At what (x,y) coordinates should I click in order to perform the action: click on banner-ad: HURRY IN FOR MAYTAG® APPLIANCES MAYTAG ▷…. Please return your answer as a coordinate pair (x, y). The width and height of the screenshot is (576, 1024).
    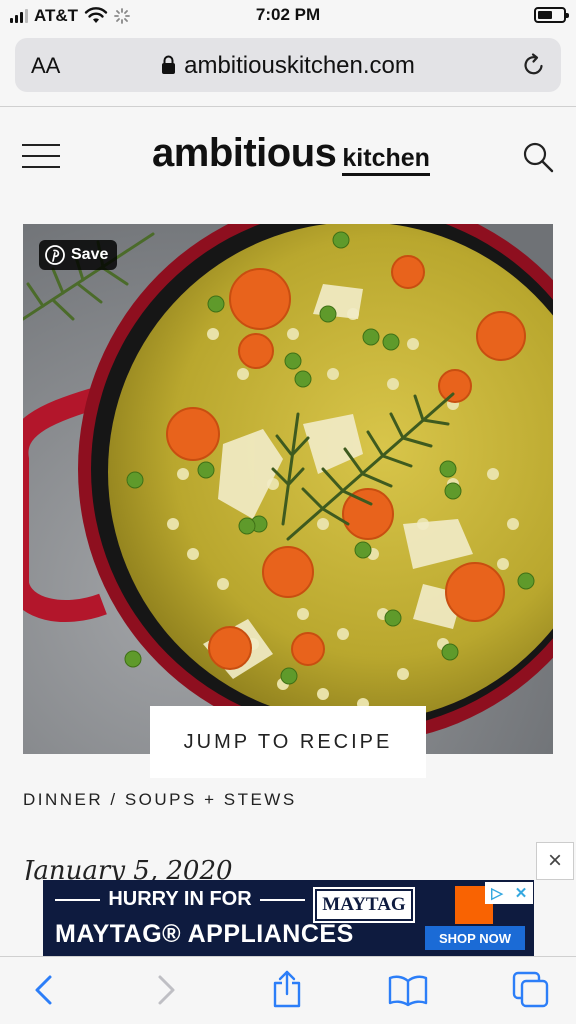
    Looking at the image, I should click on (288, 918).